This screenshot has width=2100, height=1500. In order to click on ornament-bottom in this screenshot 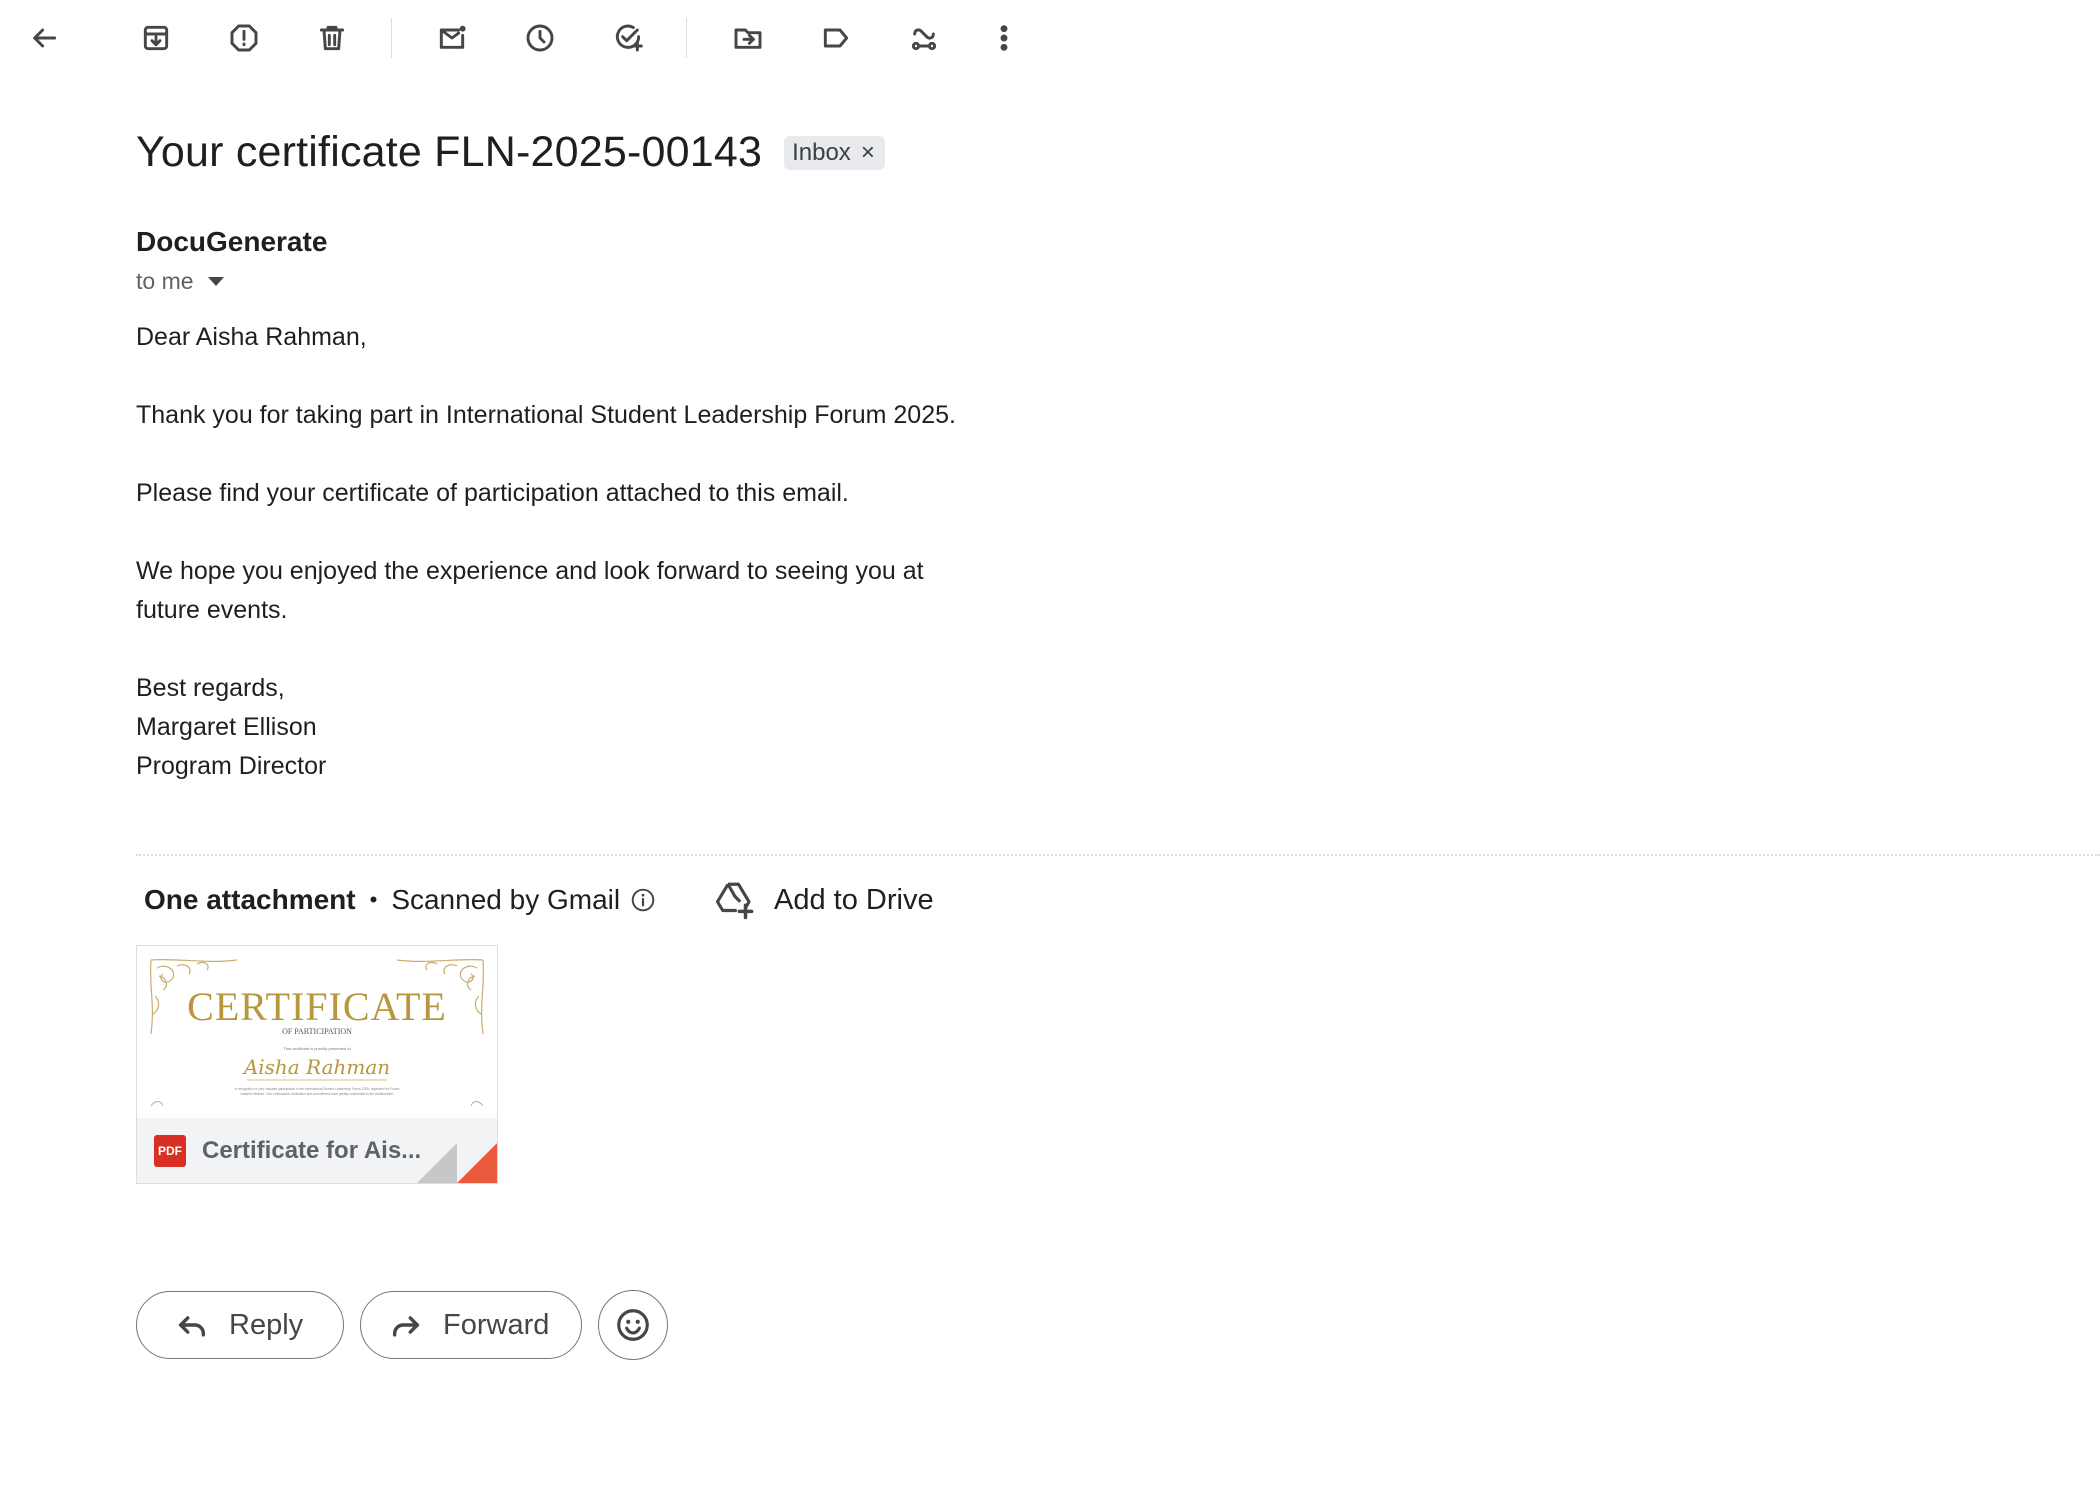, I will do `click(317, 1104)`.